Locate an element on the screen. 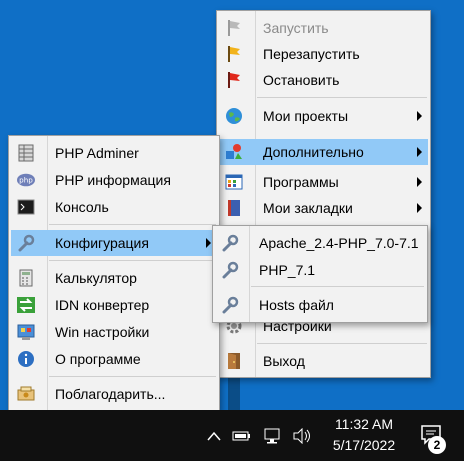 The image size is (464, 461). clock-date: 5/17/2022 is located at coordinates (364, 445).